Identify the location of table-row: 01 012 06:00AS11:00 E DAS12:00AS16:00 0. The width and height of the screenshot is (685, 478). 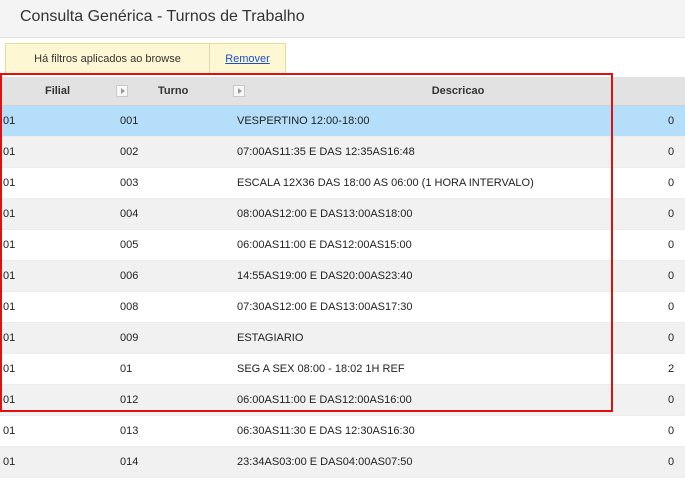
(342, 400).